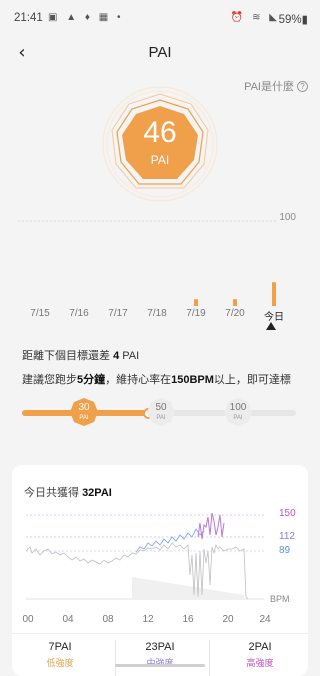 The height and width of the screenshot is (676, 320). What do you see at coordinates (28, 18) in the screenshot?
I see `status-time: 21:41` at bounding box center [28, 18].